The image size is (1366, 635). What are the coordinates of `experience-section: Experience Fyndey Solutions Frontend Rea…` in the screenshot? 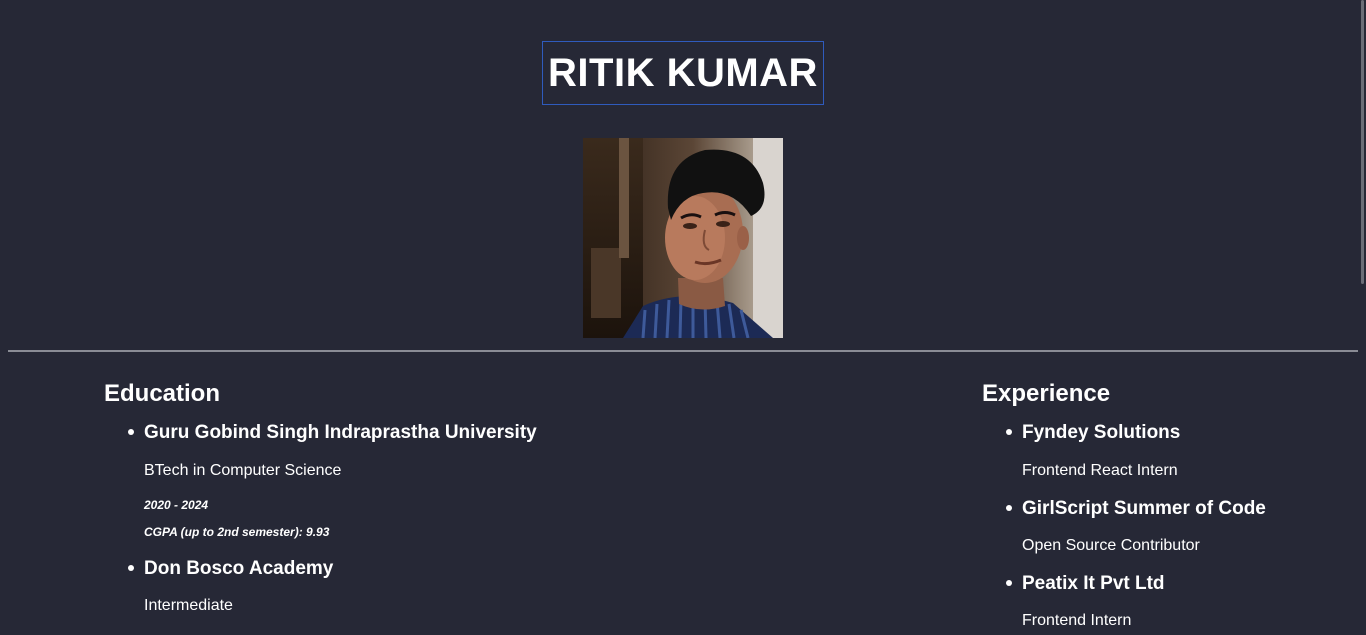 It's located at (1167, 504).